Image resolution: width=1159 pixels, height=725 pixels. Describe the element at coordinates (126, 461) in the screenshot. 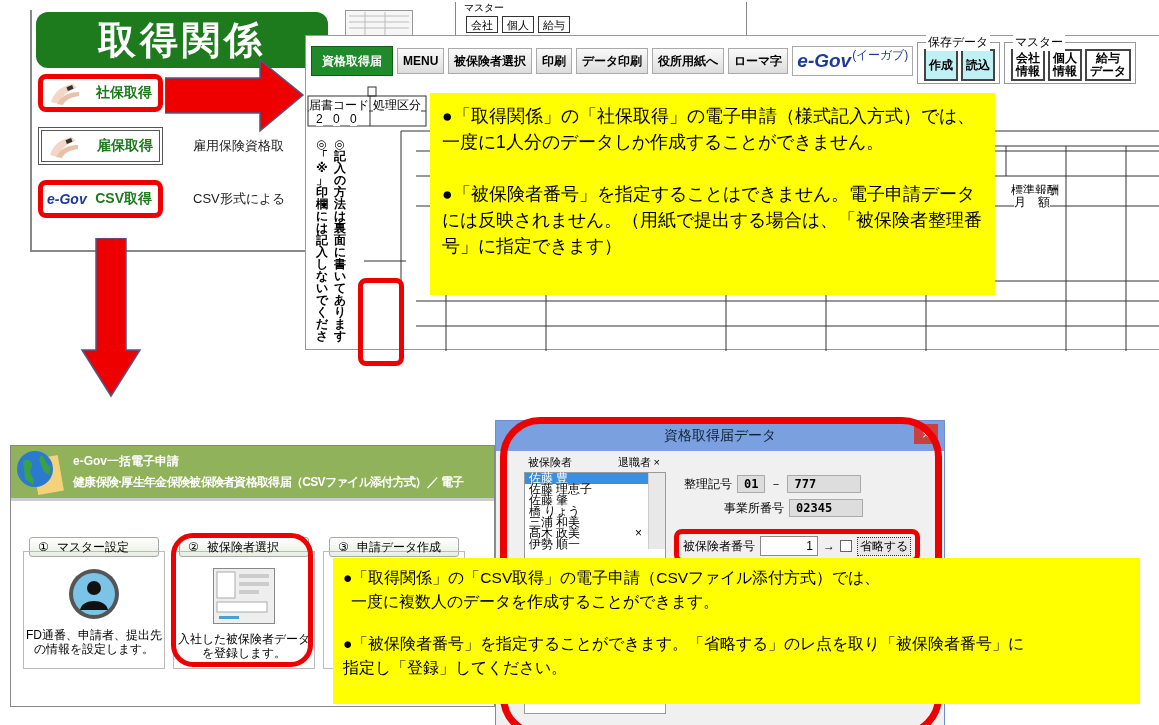

I see `app-name: e-Gov一括電子申請` at that location.